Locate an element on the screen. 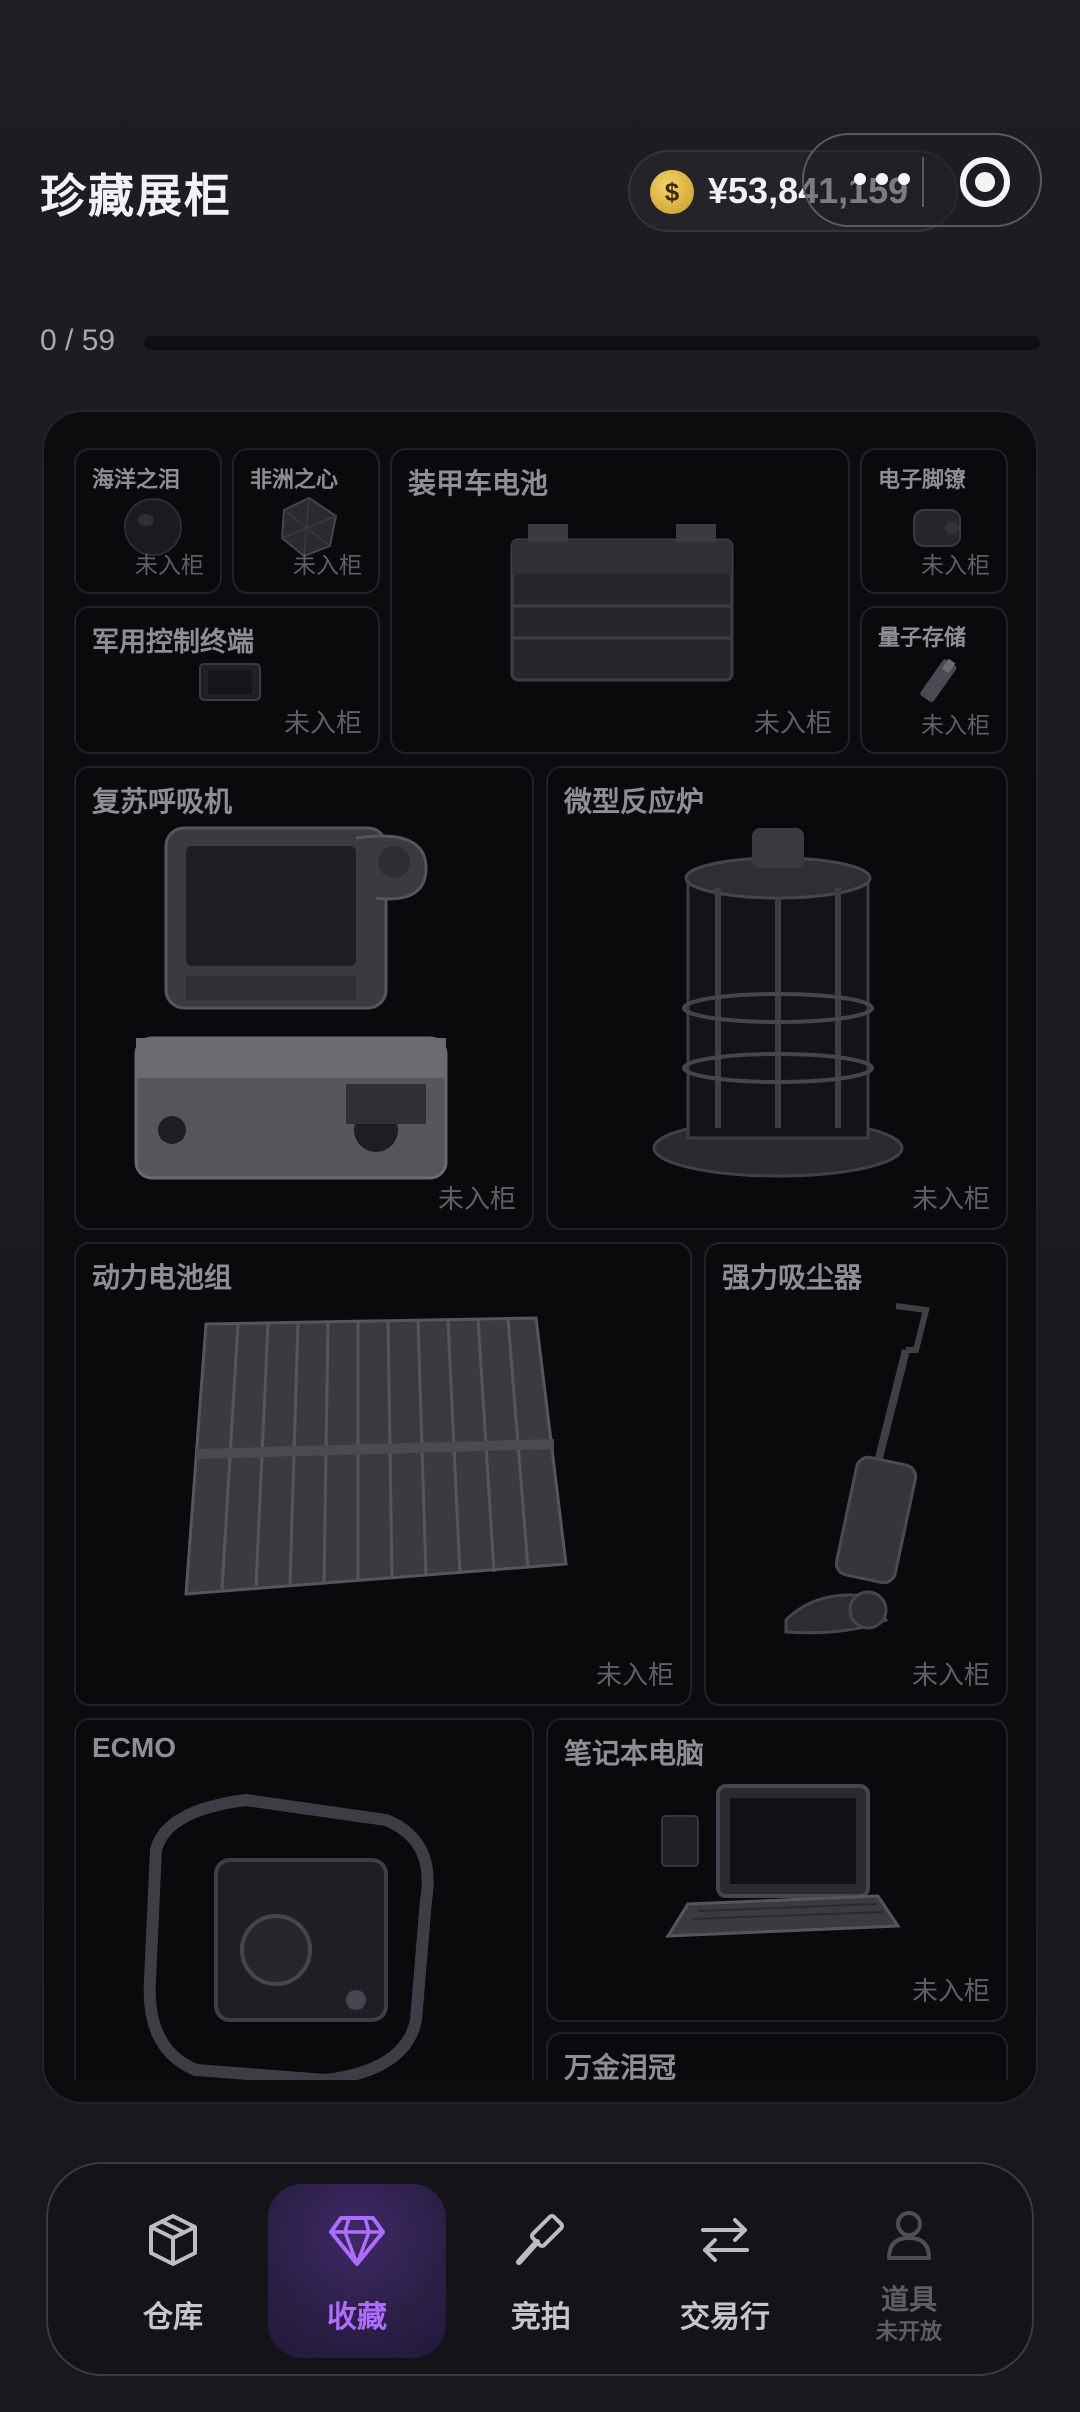 This screenshot has width=1080, height=2412. more-icon is located at coordinates (884, 179).